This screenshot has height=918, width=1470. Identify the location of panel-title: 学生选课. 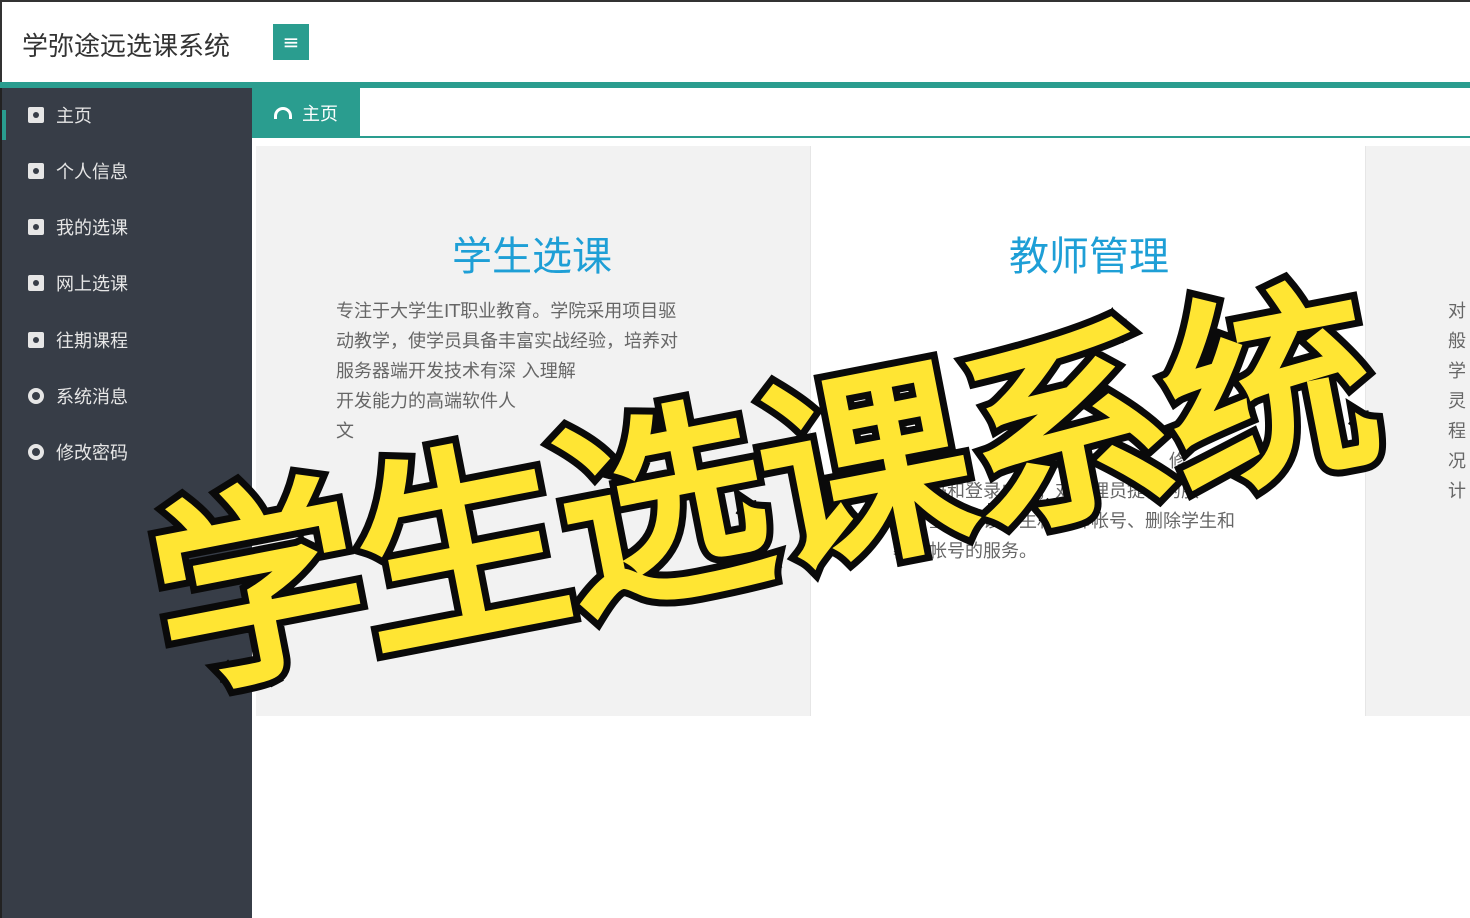
(532, 257).